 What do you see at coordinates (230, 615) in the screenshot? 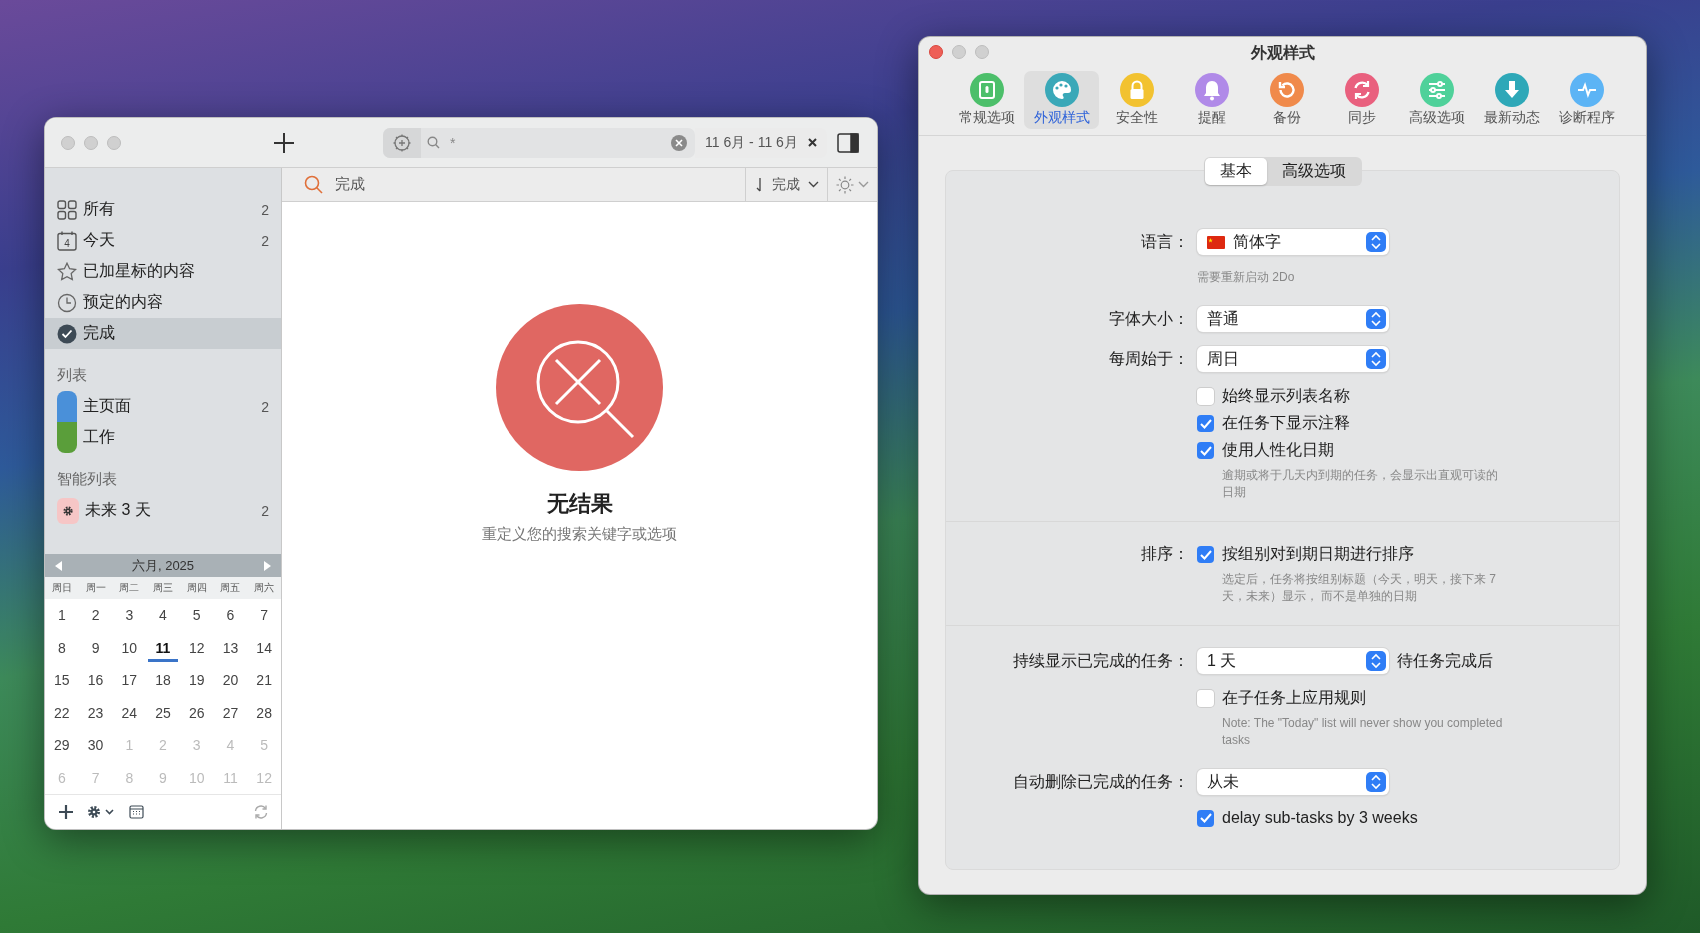
I see `calendar-day: 6` at bounding box center [230, 615].